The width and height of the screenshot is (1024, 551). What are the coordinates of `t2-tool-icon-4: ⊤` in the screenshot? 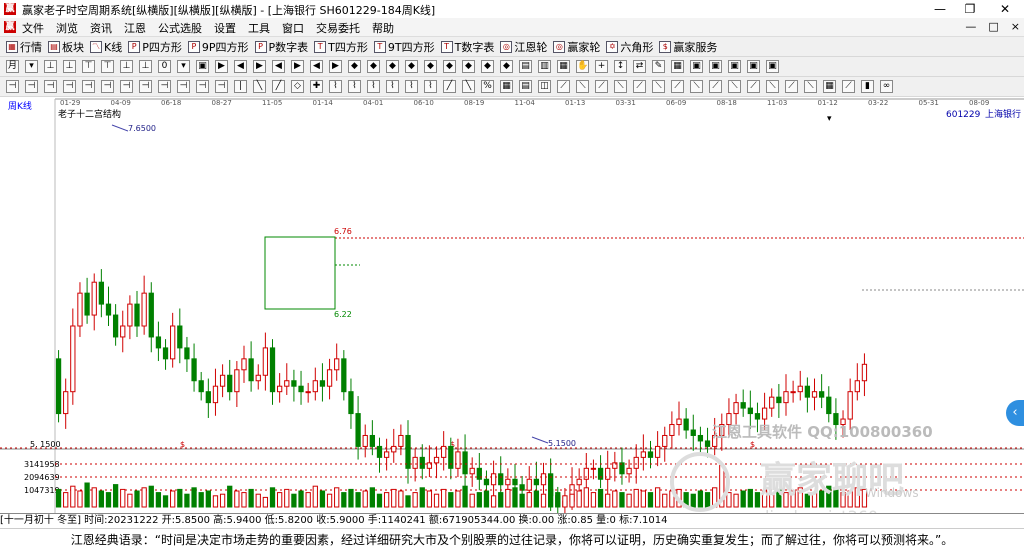 It's located at (88, 66).